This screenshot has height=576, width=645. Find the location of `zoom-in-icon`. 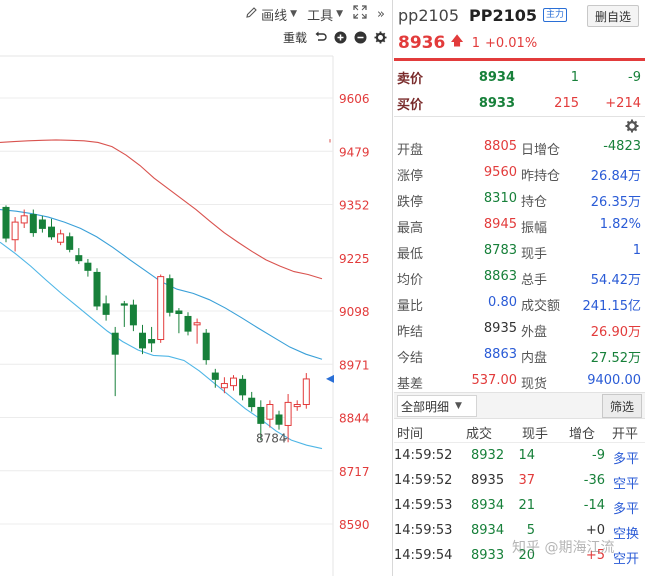

zoom-in-icon is located at coordinates (340, 37).